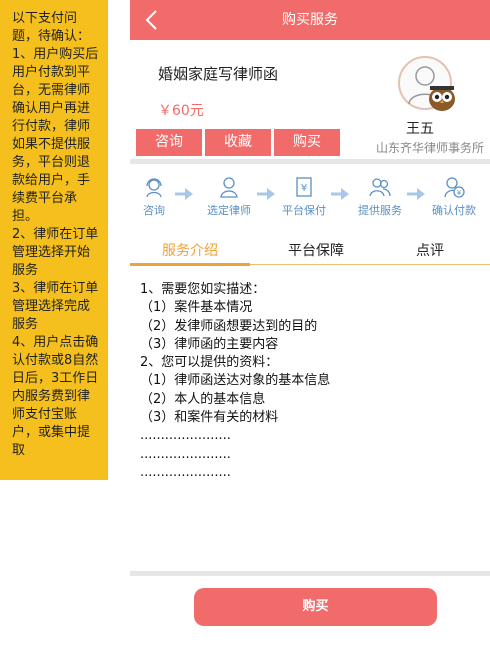 The image size is (490, 660). I want to click on step-provide-service: 提供服务, so click(380, 195).